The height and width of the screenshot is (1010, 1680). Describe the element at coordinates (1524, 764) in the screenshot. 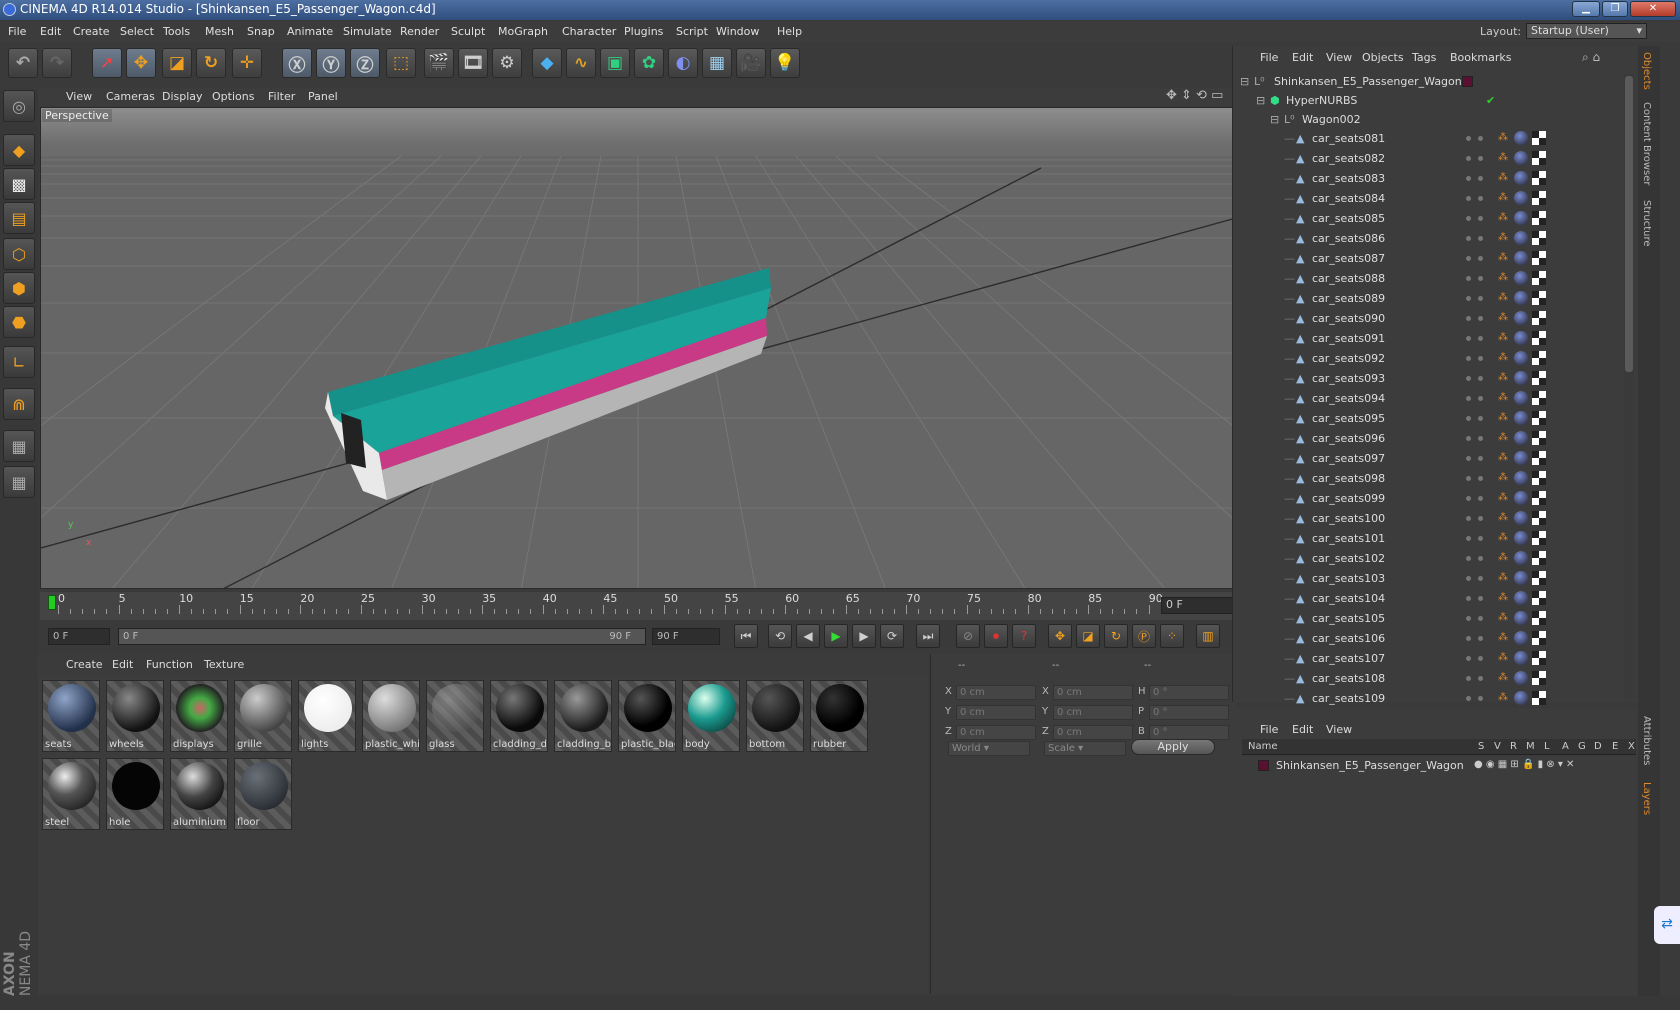

I see `layer-flags-icons: ● ◉ ▦ ⊞ 🔒 ▮ ⊗ ▾ ✕` at that location.